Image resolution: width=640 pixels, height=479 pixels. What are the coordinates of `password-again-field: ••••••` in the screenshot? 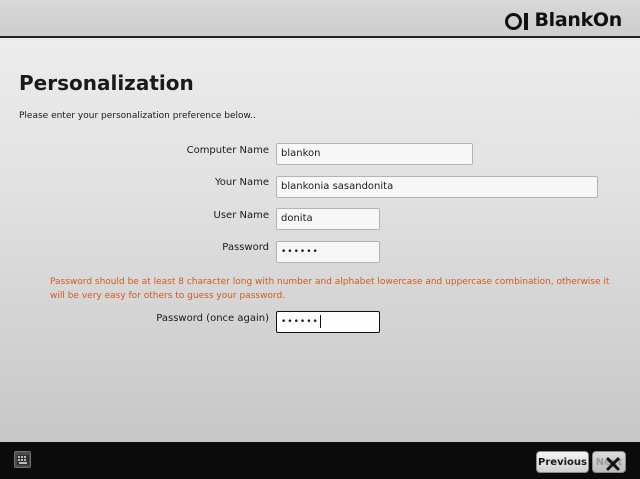 It's located at (328, 322).